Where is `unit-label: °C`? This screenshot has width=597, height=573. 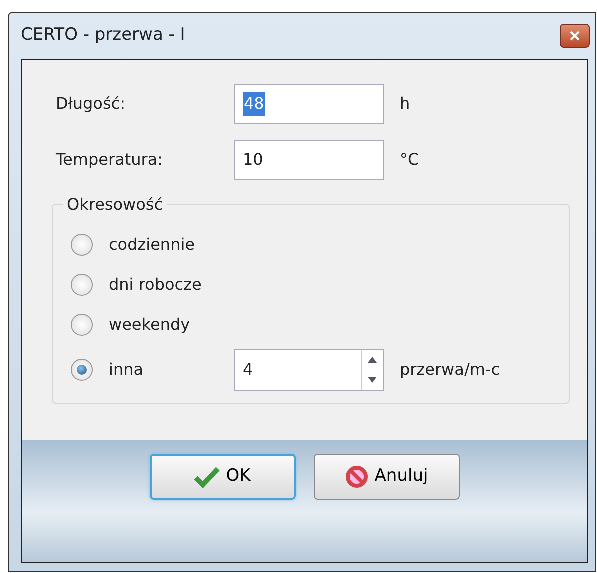
unit-label: °C is located at coordinates (410, 160).